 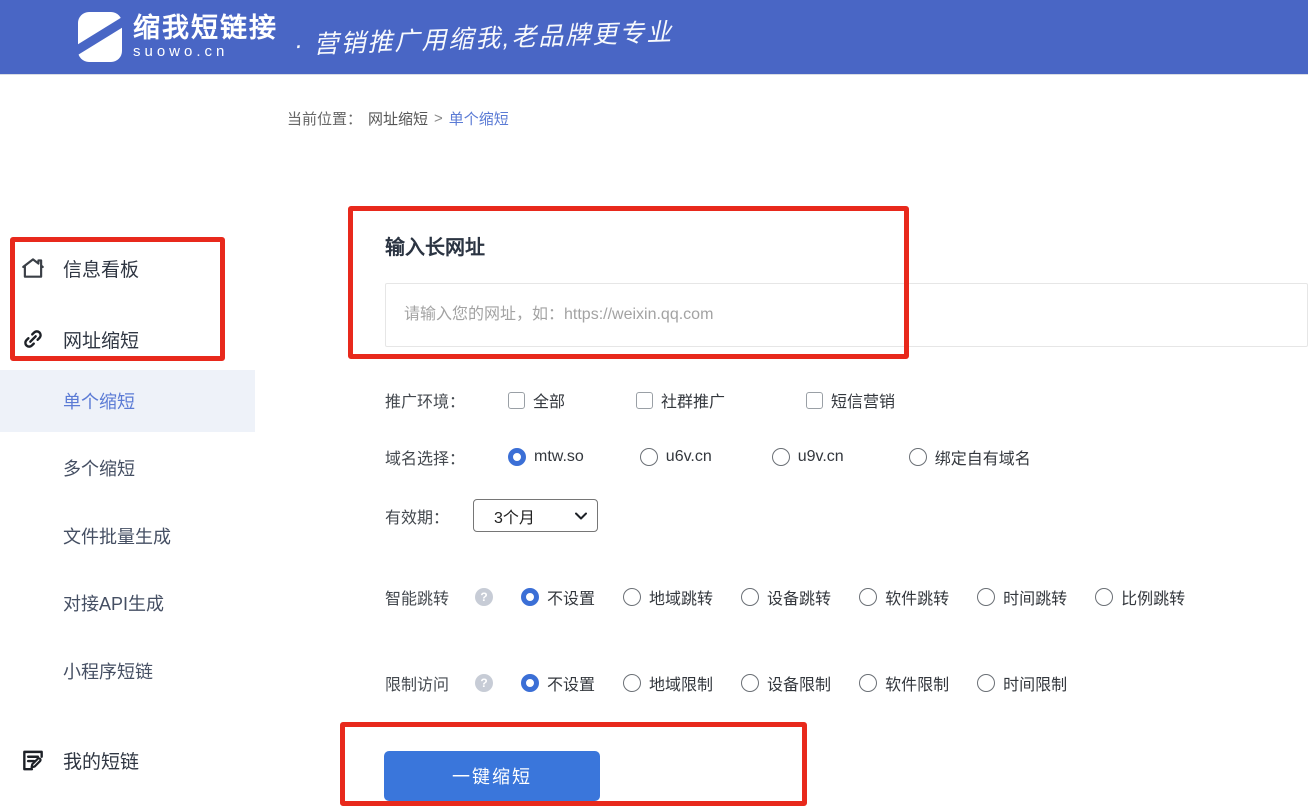 I want to click on radio-label: 设备跳转, so click(x=799, y=599).